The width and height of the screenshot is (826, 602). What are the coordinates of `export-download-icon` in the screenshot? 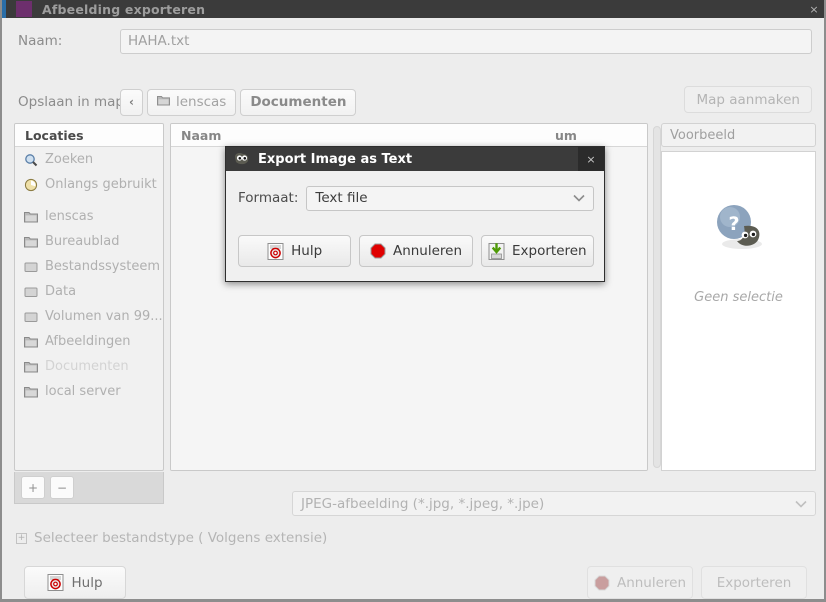 It's located at (496, 251).